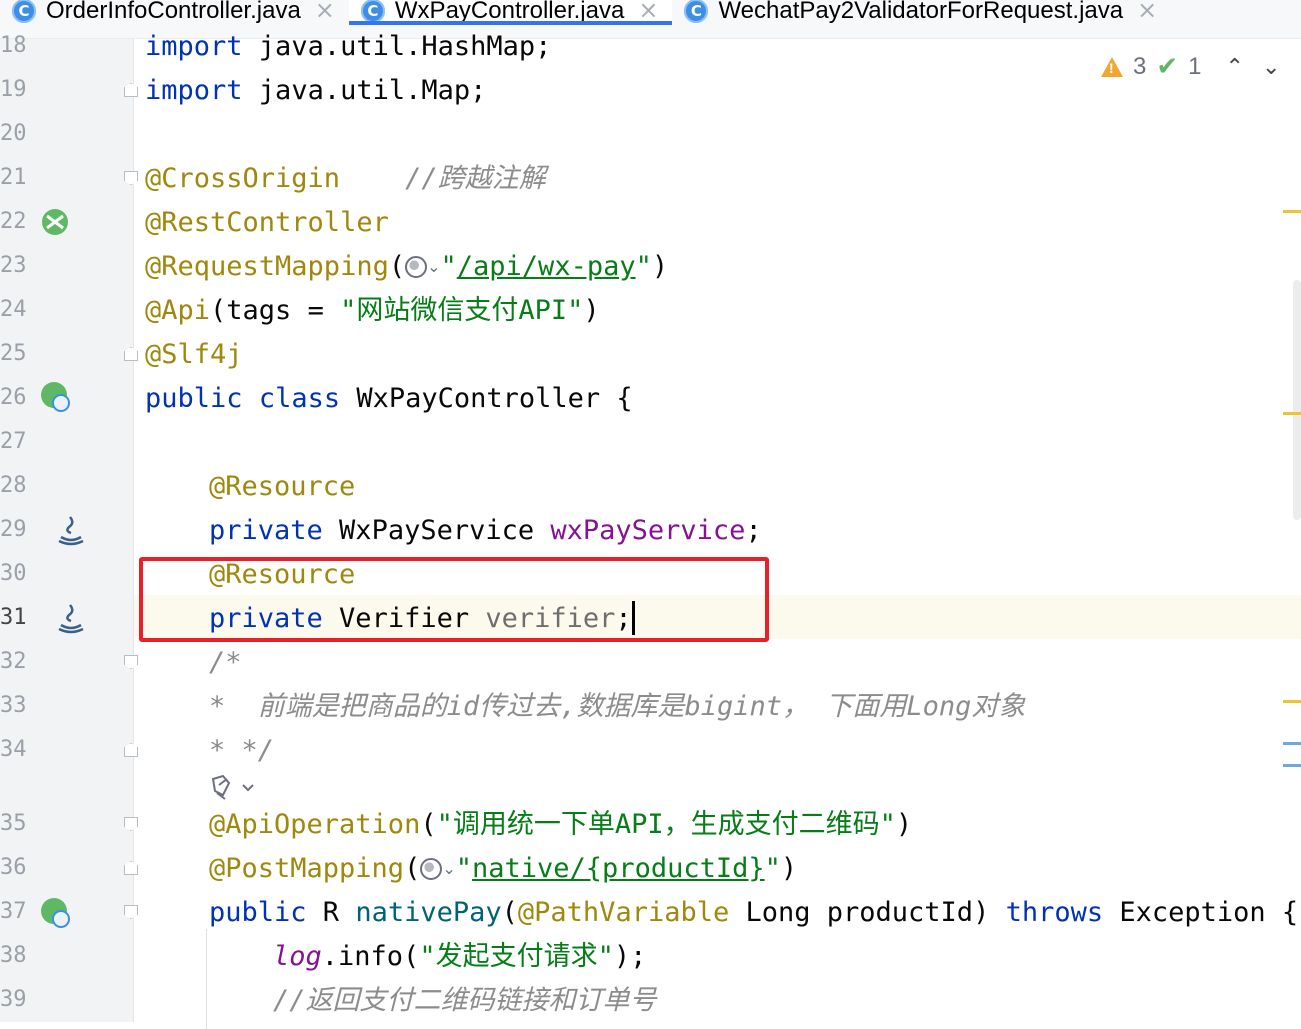  What do you see at coordinates (13, 45) in the screenshot?
I see `line-number: 18` at bounding box center [13, 45].